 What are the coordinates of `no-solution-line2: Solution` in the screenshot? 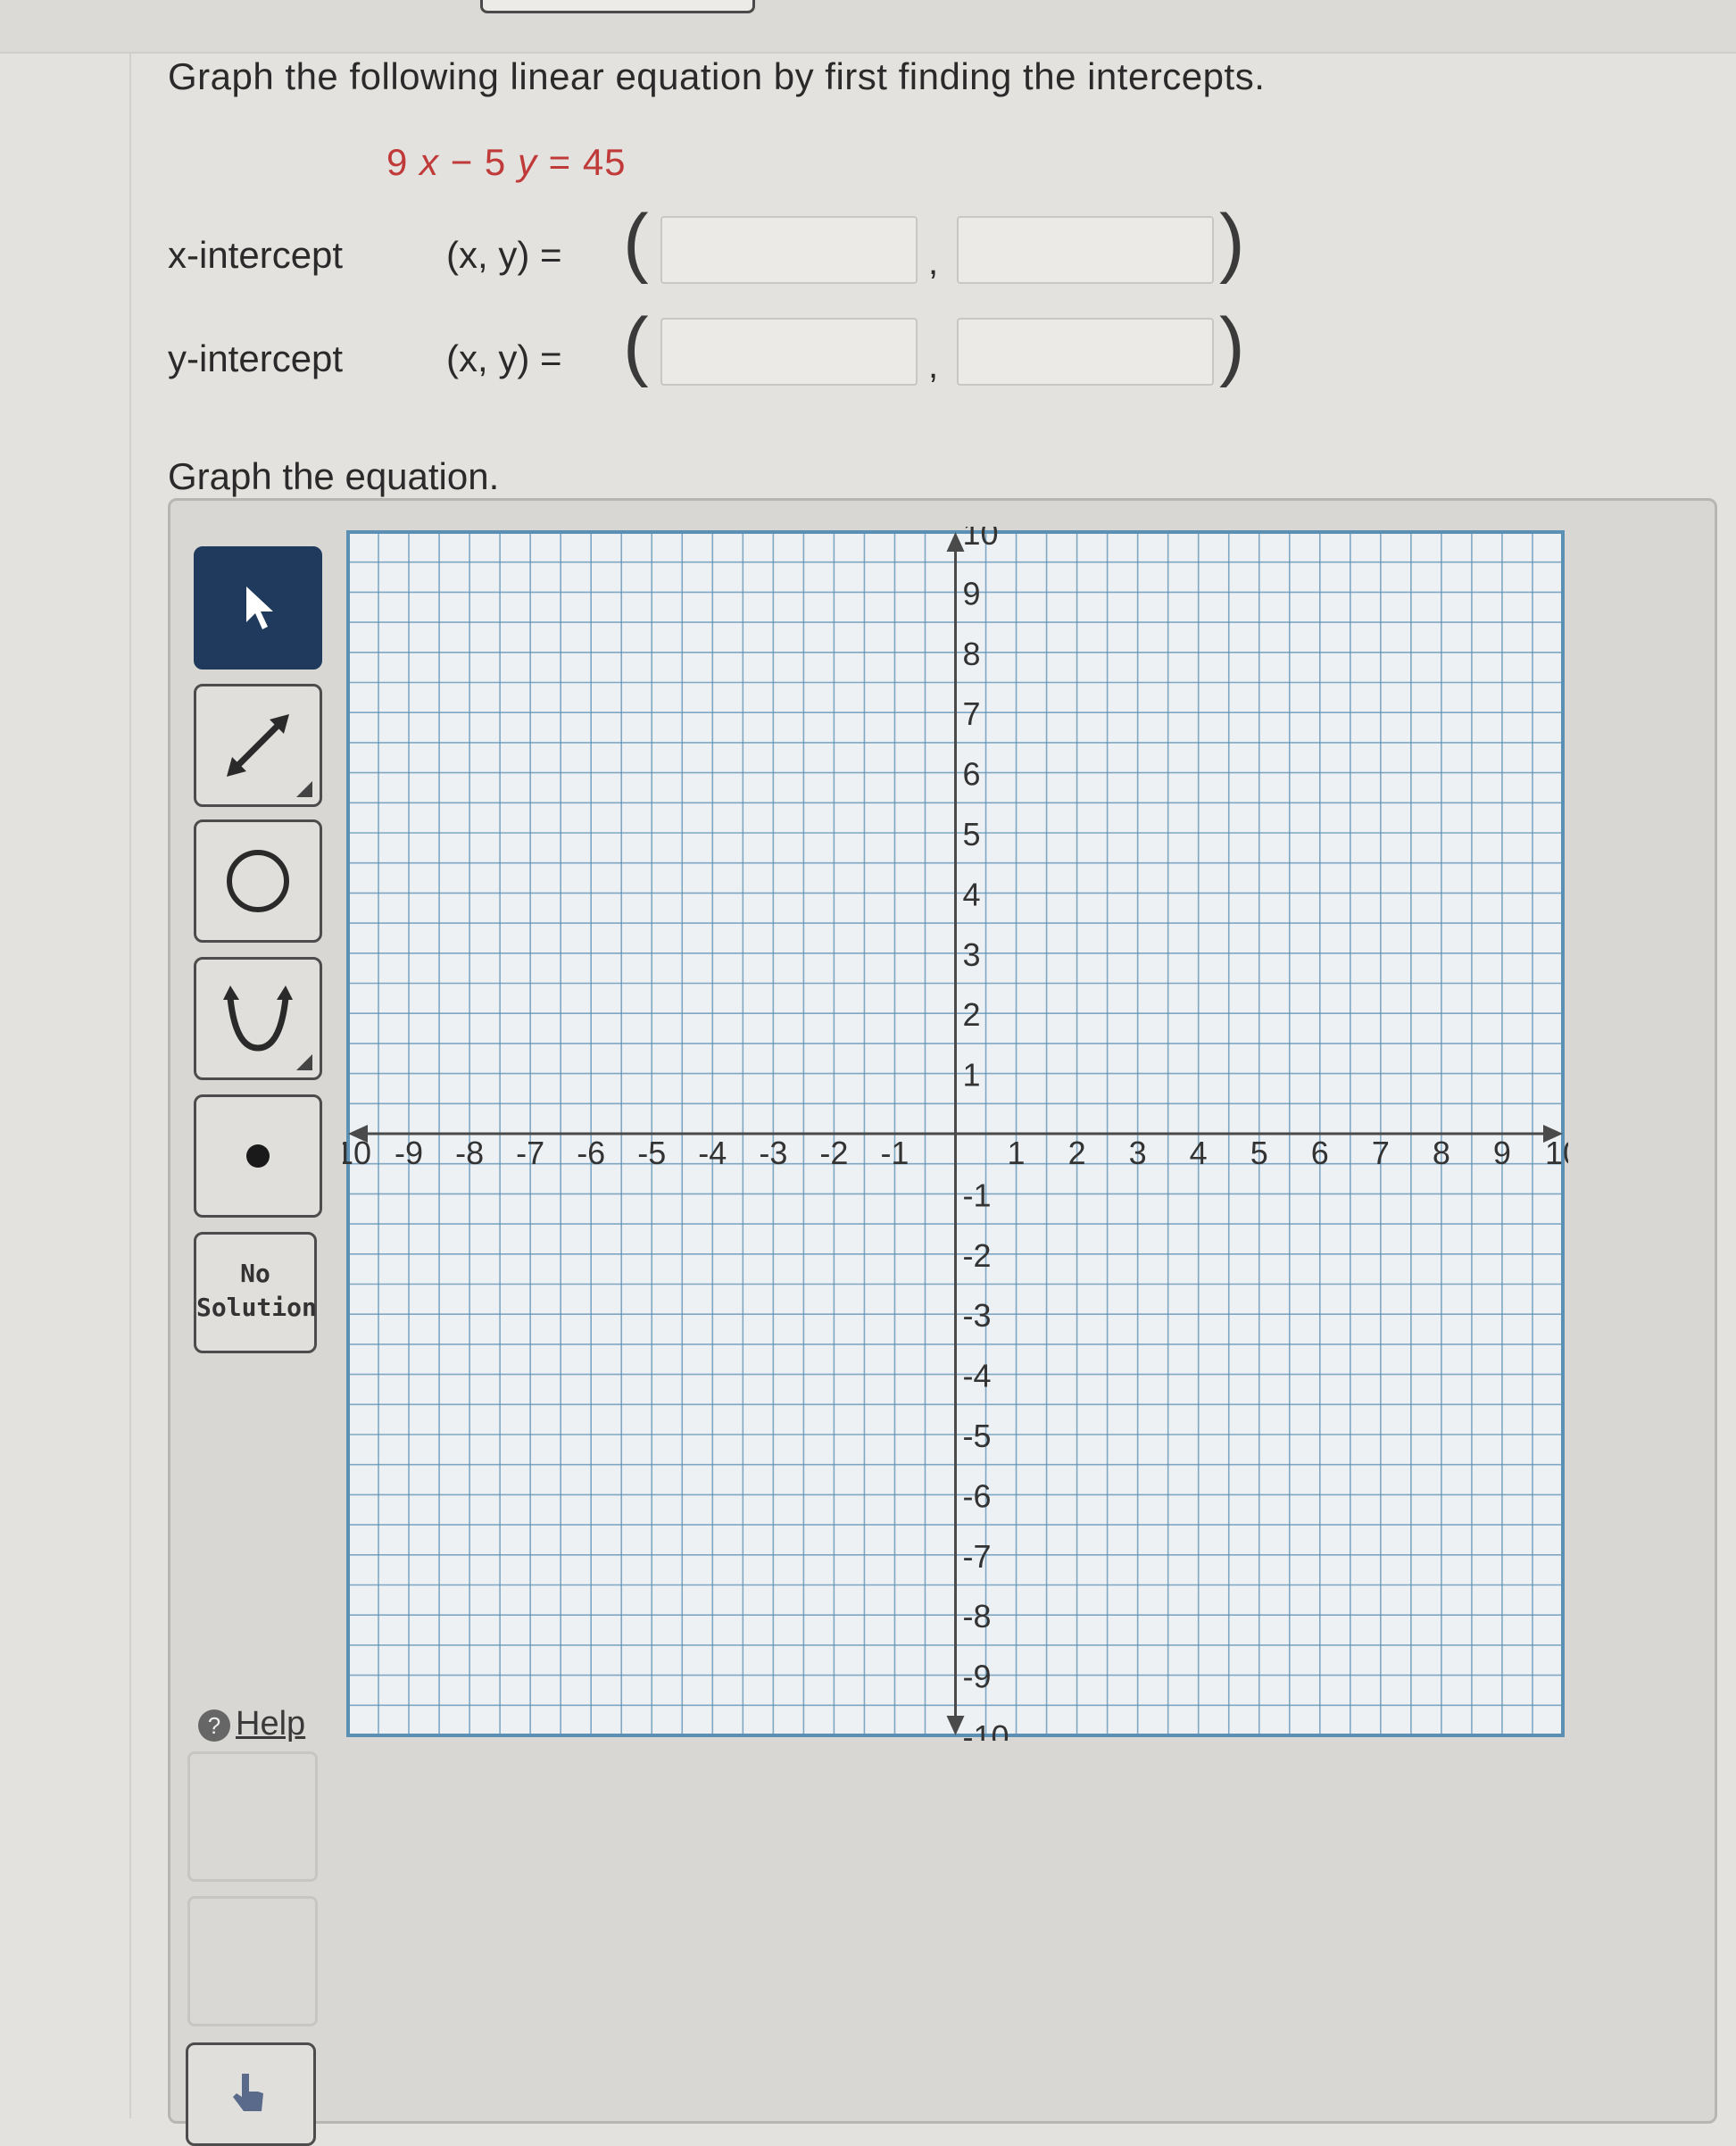 It's located at (256, 1307).